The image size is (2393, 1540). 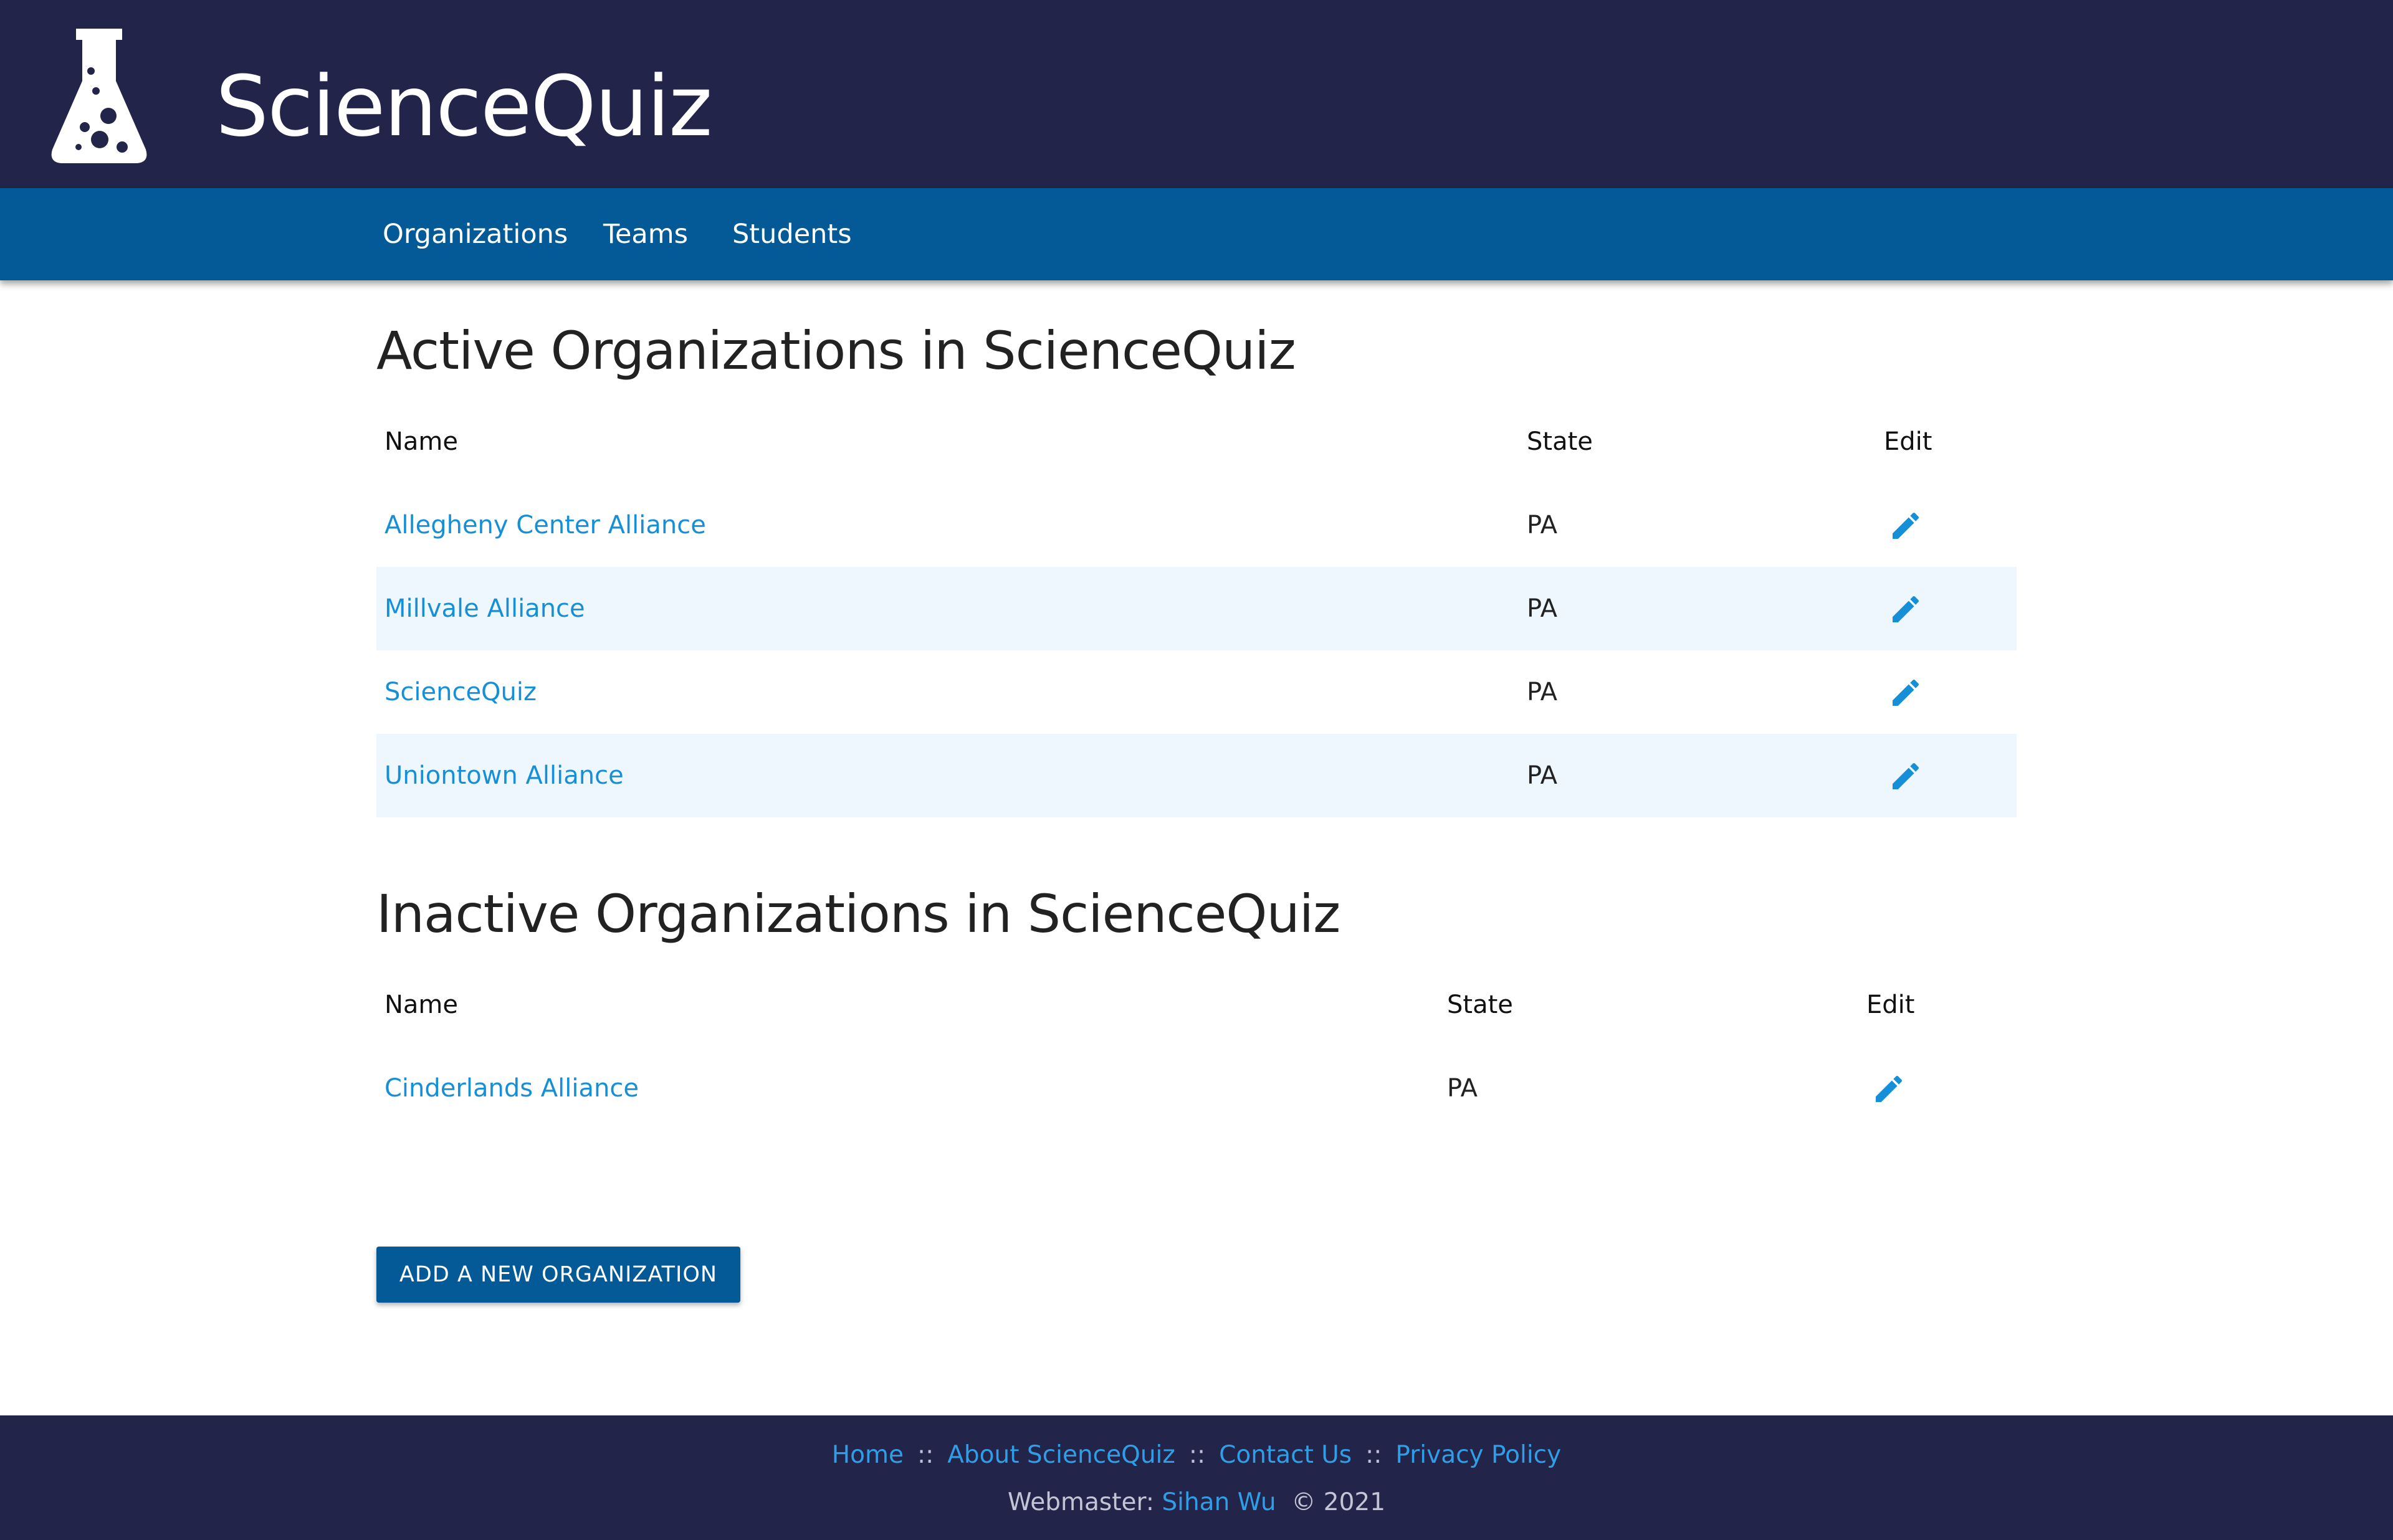 What do you see at coordinates (1285, 1455) in the screenshot?
I see `footer-link-contact: Contact Us` at bounding box center [1285, 1455].